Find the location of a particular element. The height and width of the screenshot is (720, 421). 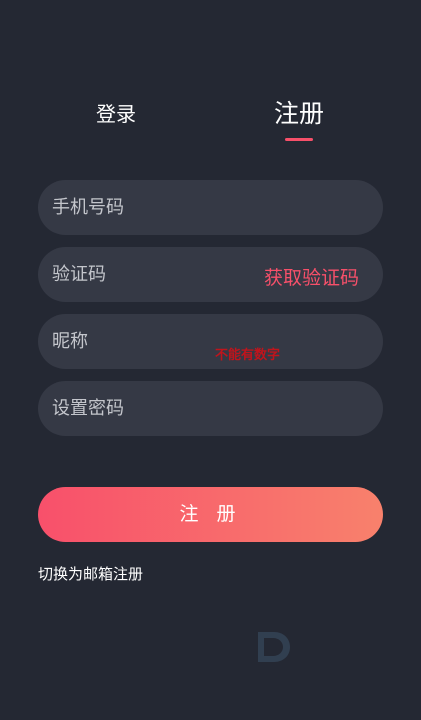

password-input is located at coordinates (210, 408).